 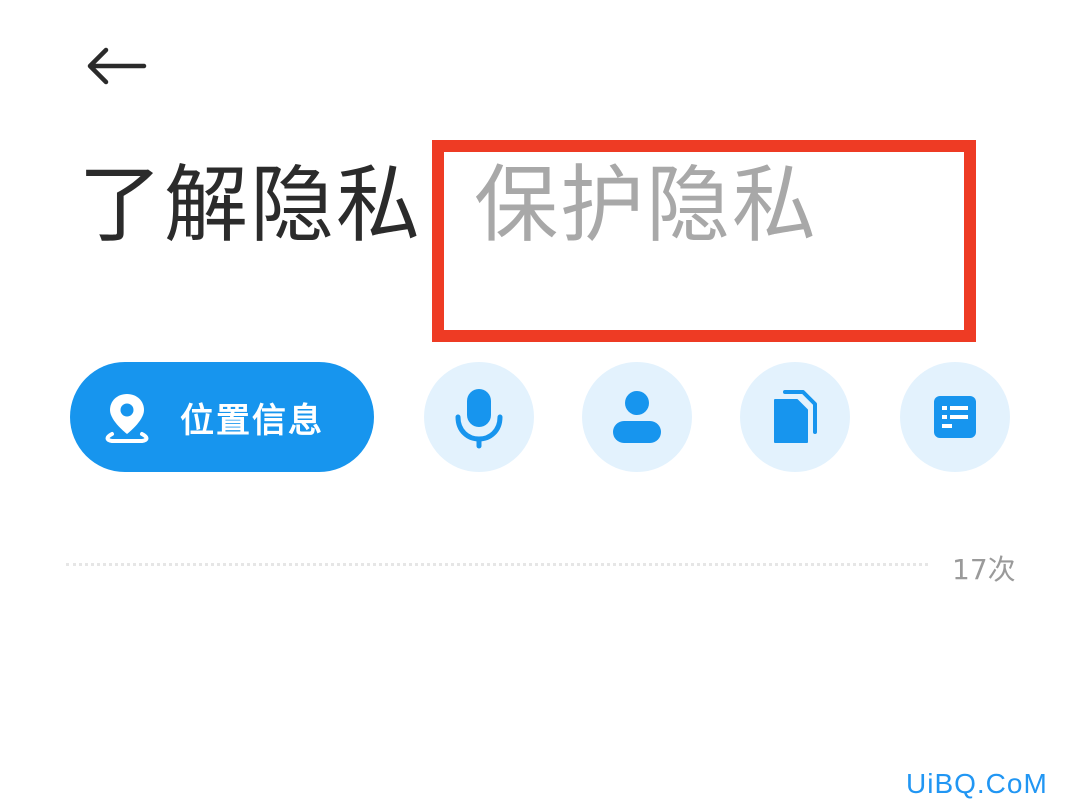 I want to click on back-button, so click(x=116, y=66).